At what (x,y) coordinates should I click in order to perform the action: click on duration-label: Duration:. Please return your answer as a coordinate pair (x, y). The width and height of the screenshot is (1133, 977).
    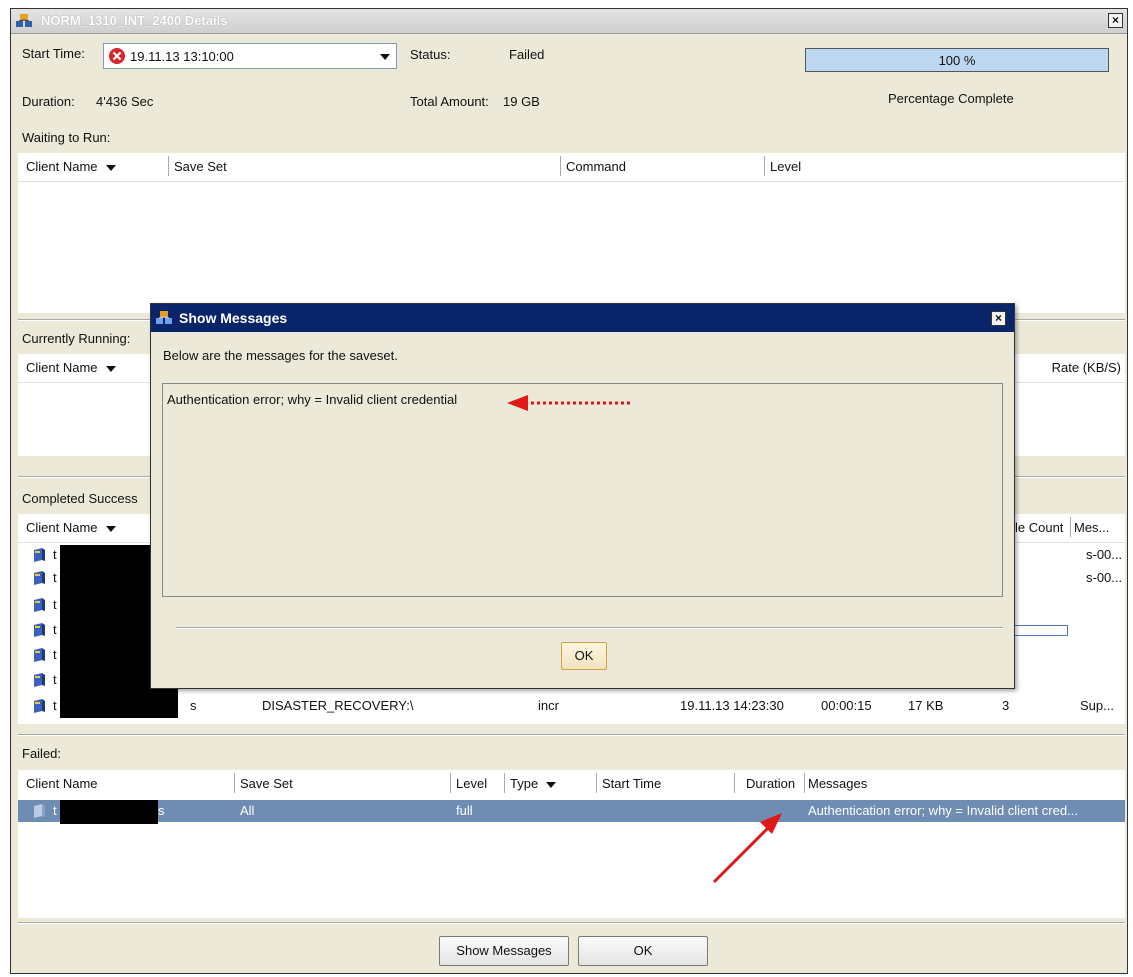
    Looking at the image, I should click on (48, 101).